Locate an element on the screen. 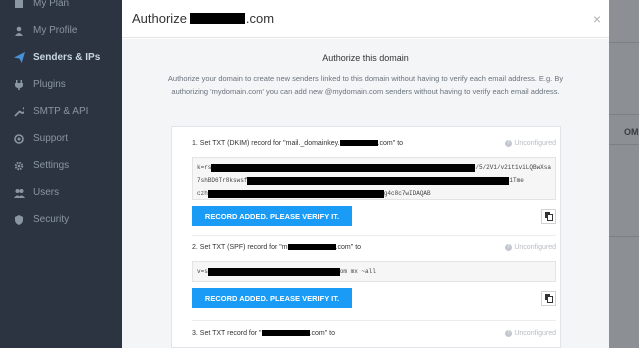 The height and width of the screenshot is (348, 639). sidebar-item-label: Senders & IPs is located at coordinates (67, 57).